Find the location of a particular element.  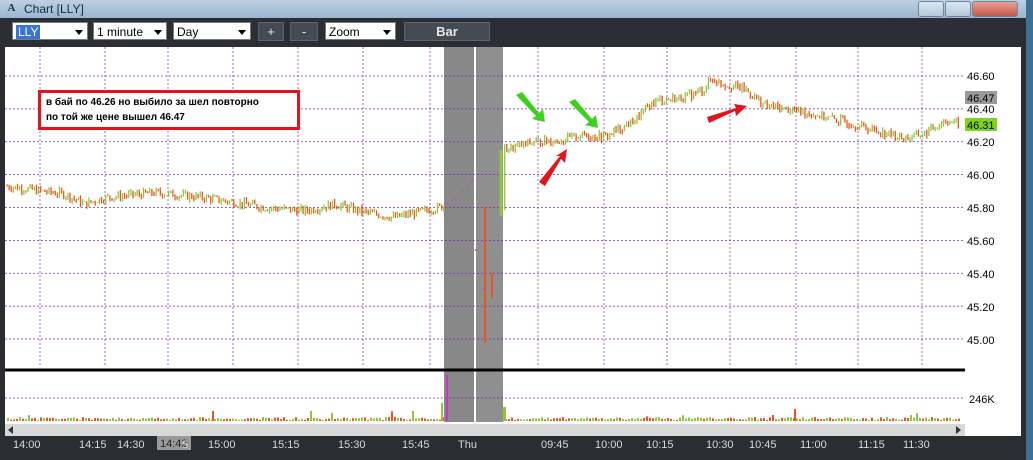

price-tick: 45.00 is located at coordinates (981, 341).